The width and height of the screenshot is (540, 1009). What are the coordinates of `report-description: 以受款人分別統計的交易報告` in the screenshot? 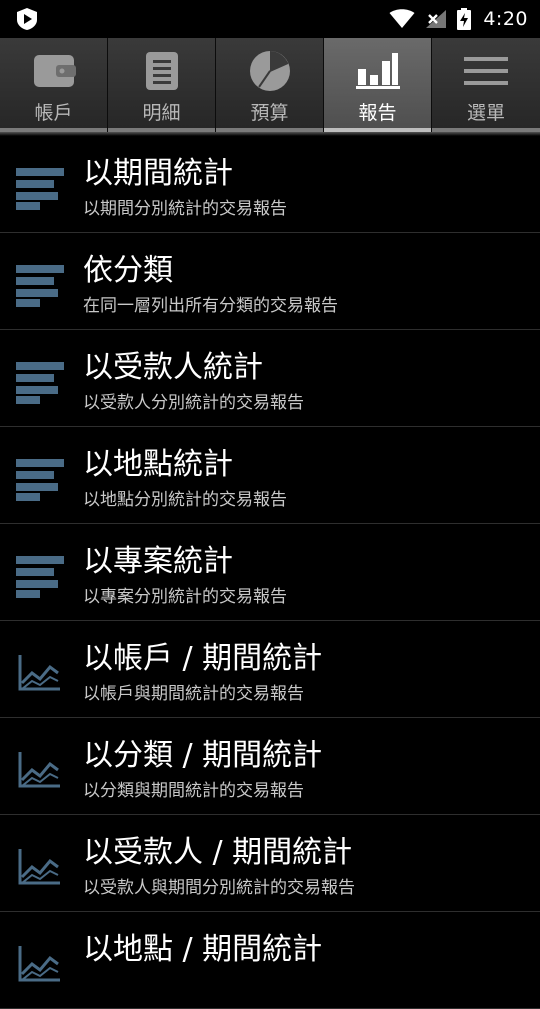 It's located at (193, 403).